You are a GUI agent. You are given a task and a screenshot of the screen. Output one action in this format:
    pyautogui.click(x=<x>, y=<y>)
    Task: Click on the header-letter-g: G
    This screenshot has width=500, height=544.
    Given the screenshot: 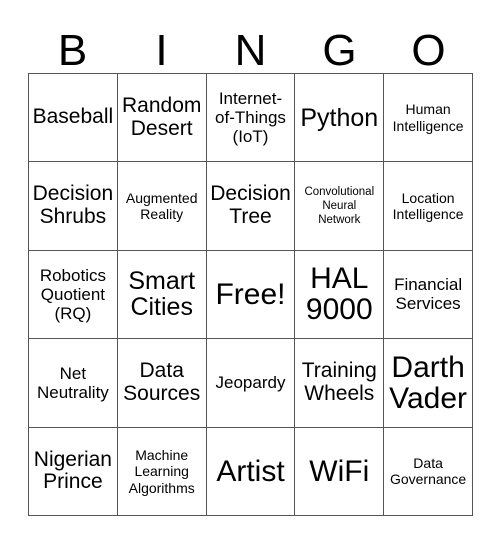 What is the action you would take?
    pyautogui.click(x=339, y=50)
    